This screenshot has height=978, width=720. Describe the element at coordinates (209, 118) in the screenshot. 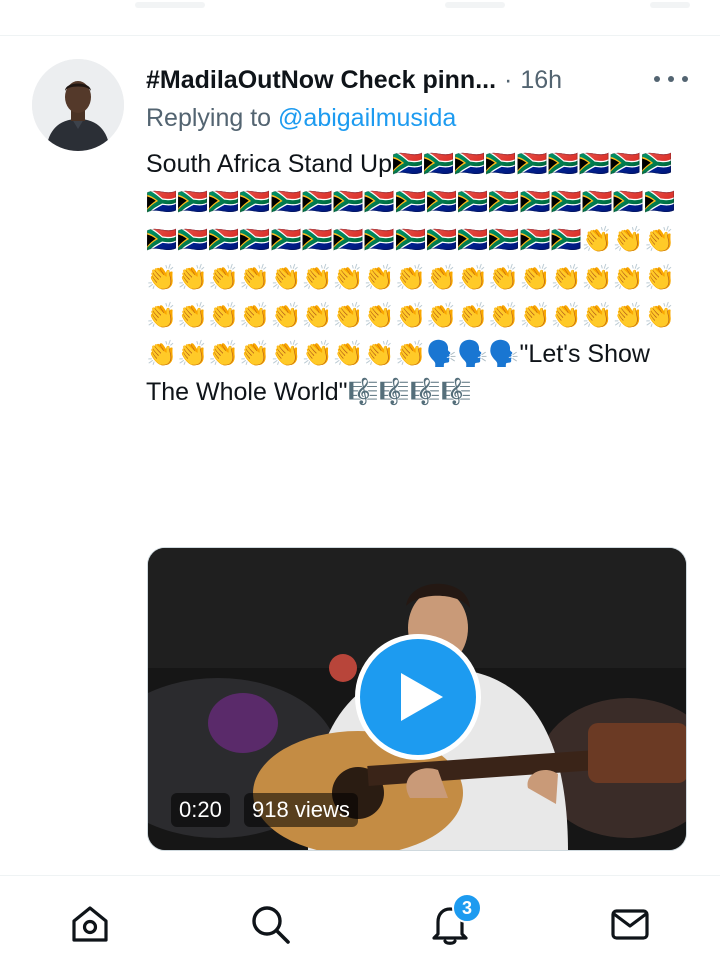

I see `replying-prefix: Replying to` at that location.